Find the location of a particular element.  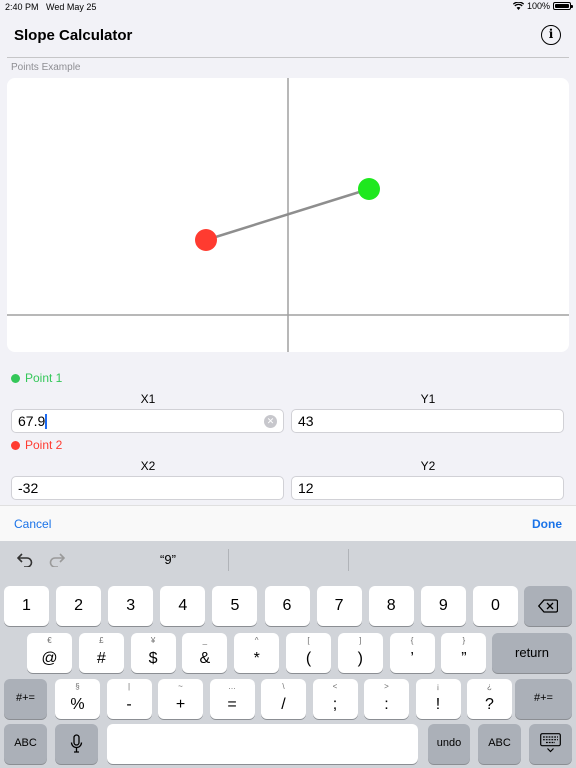

key-symbol-row3-6: >: is located at coordinates (386, 699).